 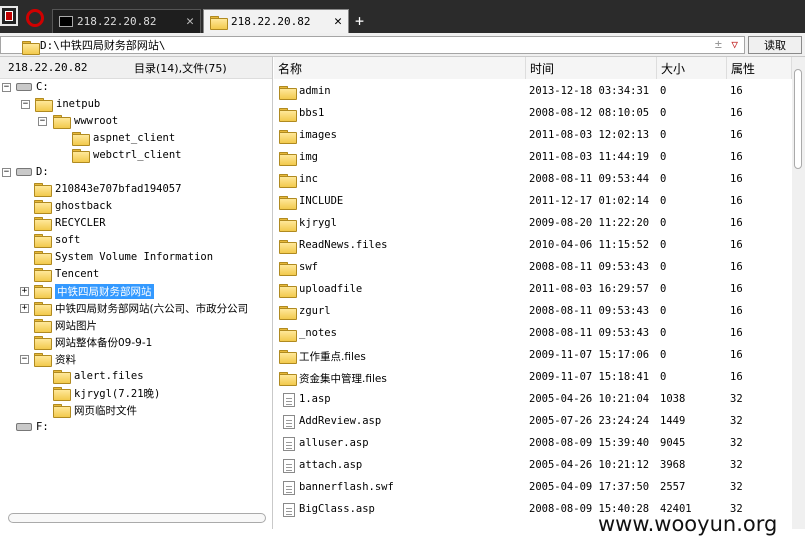 What do you see at coordinates (78, 104) in the screenshot?
I see `tree-label: inetpub` at bounding box center [78, 104].